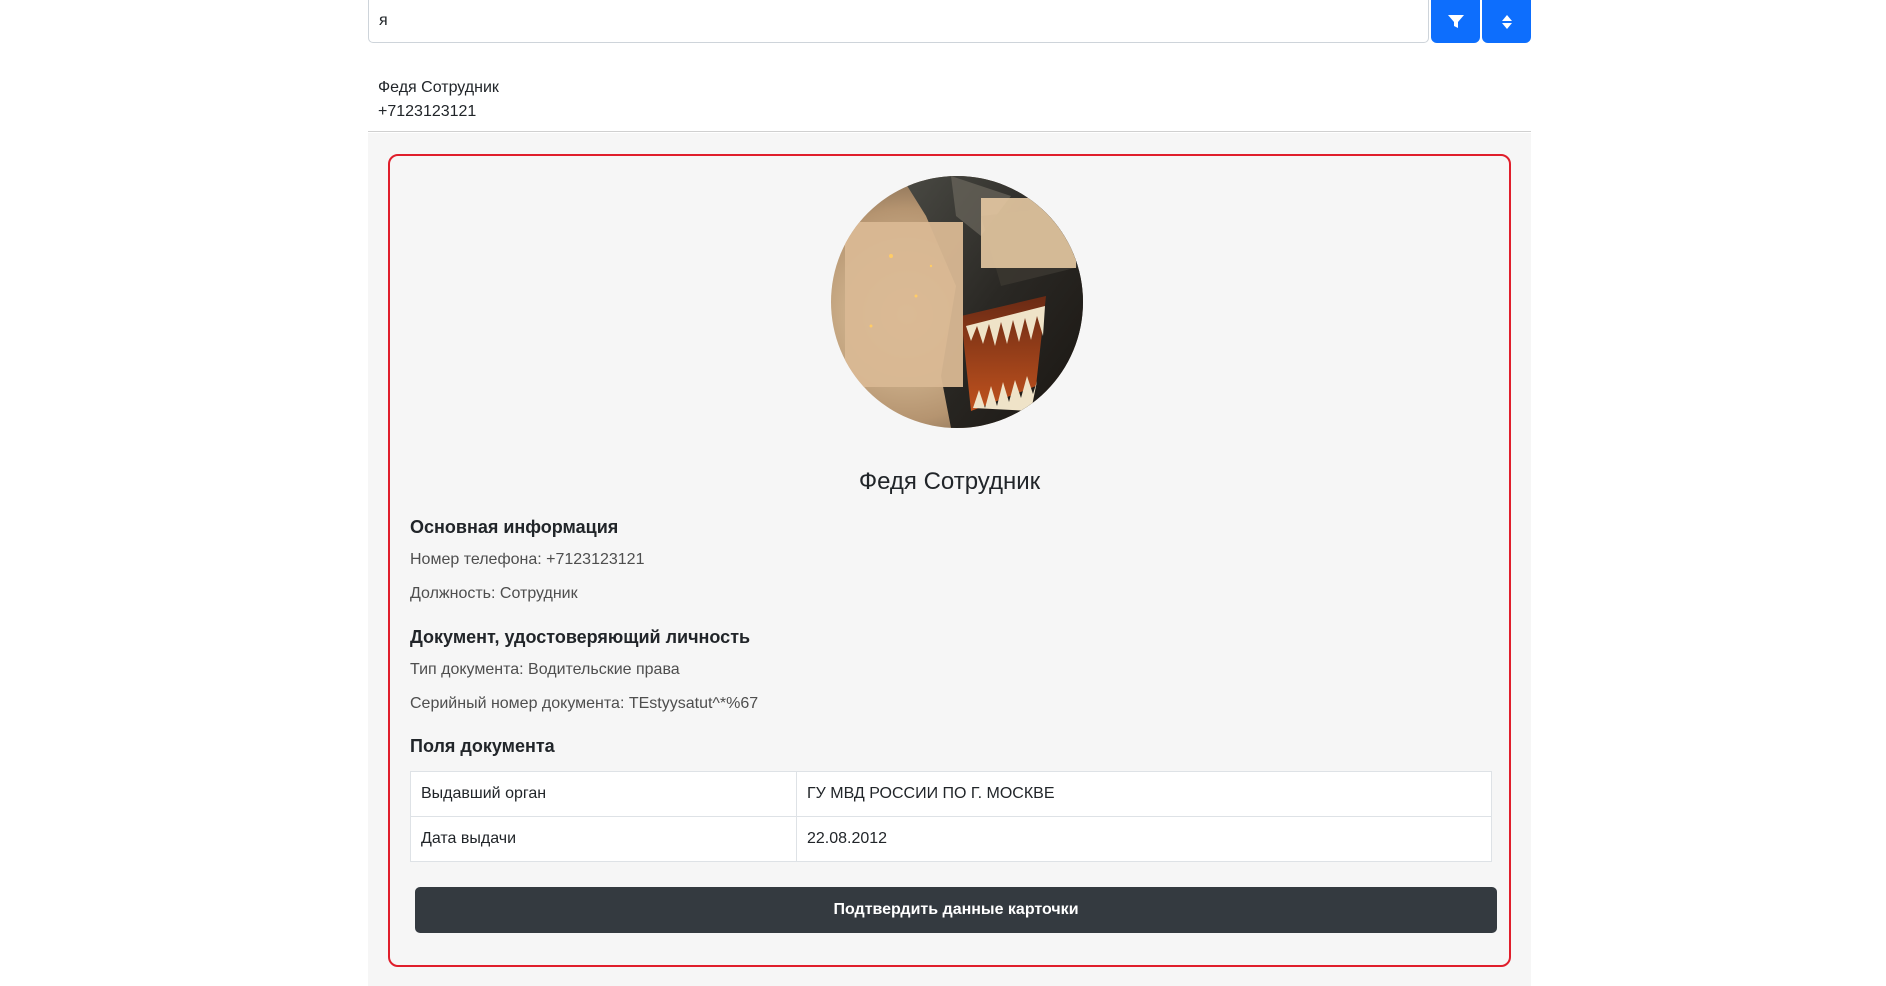 The image size is (1886, 986). What do you see at coordinates (482, 746) in the screenshot?
I see `doc-fields-heading: Поля документа` at bounding box center [482, 746].